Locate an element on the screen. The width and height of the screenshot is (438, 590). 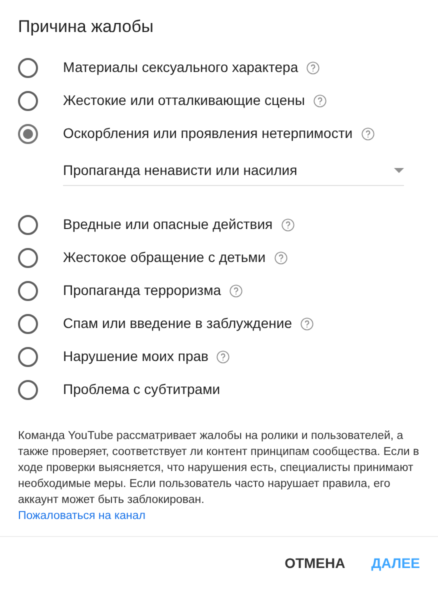
option-label: Проблема с субтитрами is located at coordinates (141, 389).